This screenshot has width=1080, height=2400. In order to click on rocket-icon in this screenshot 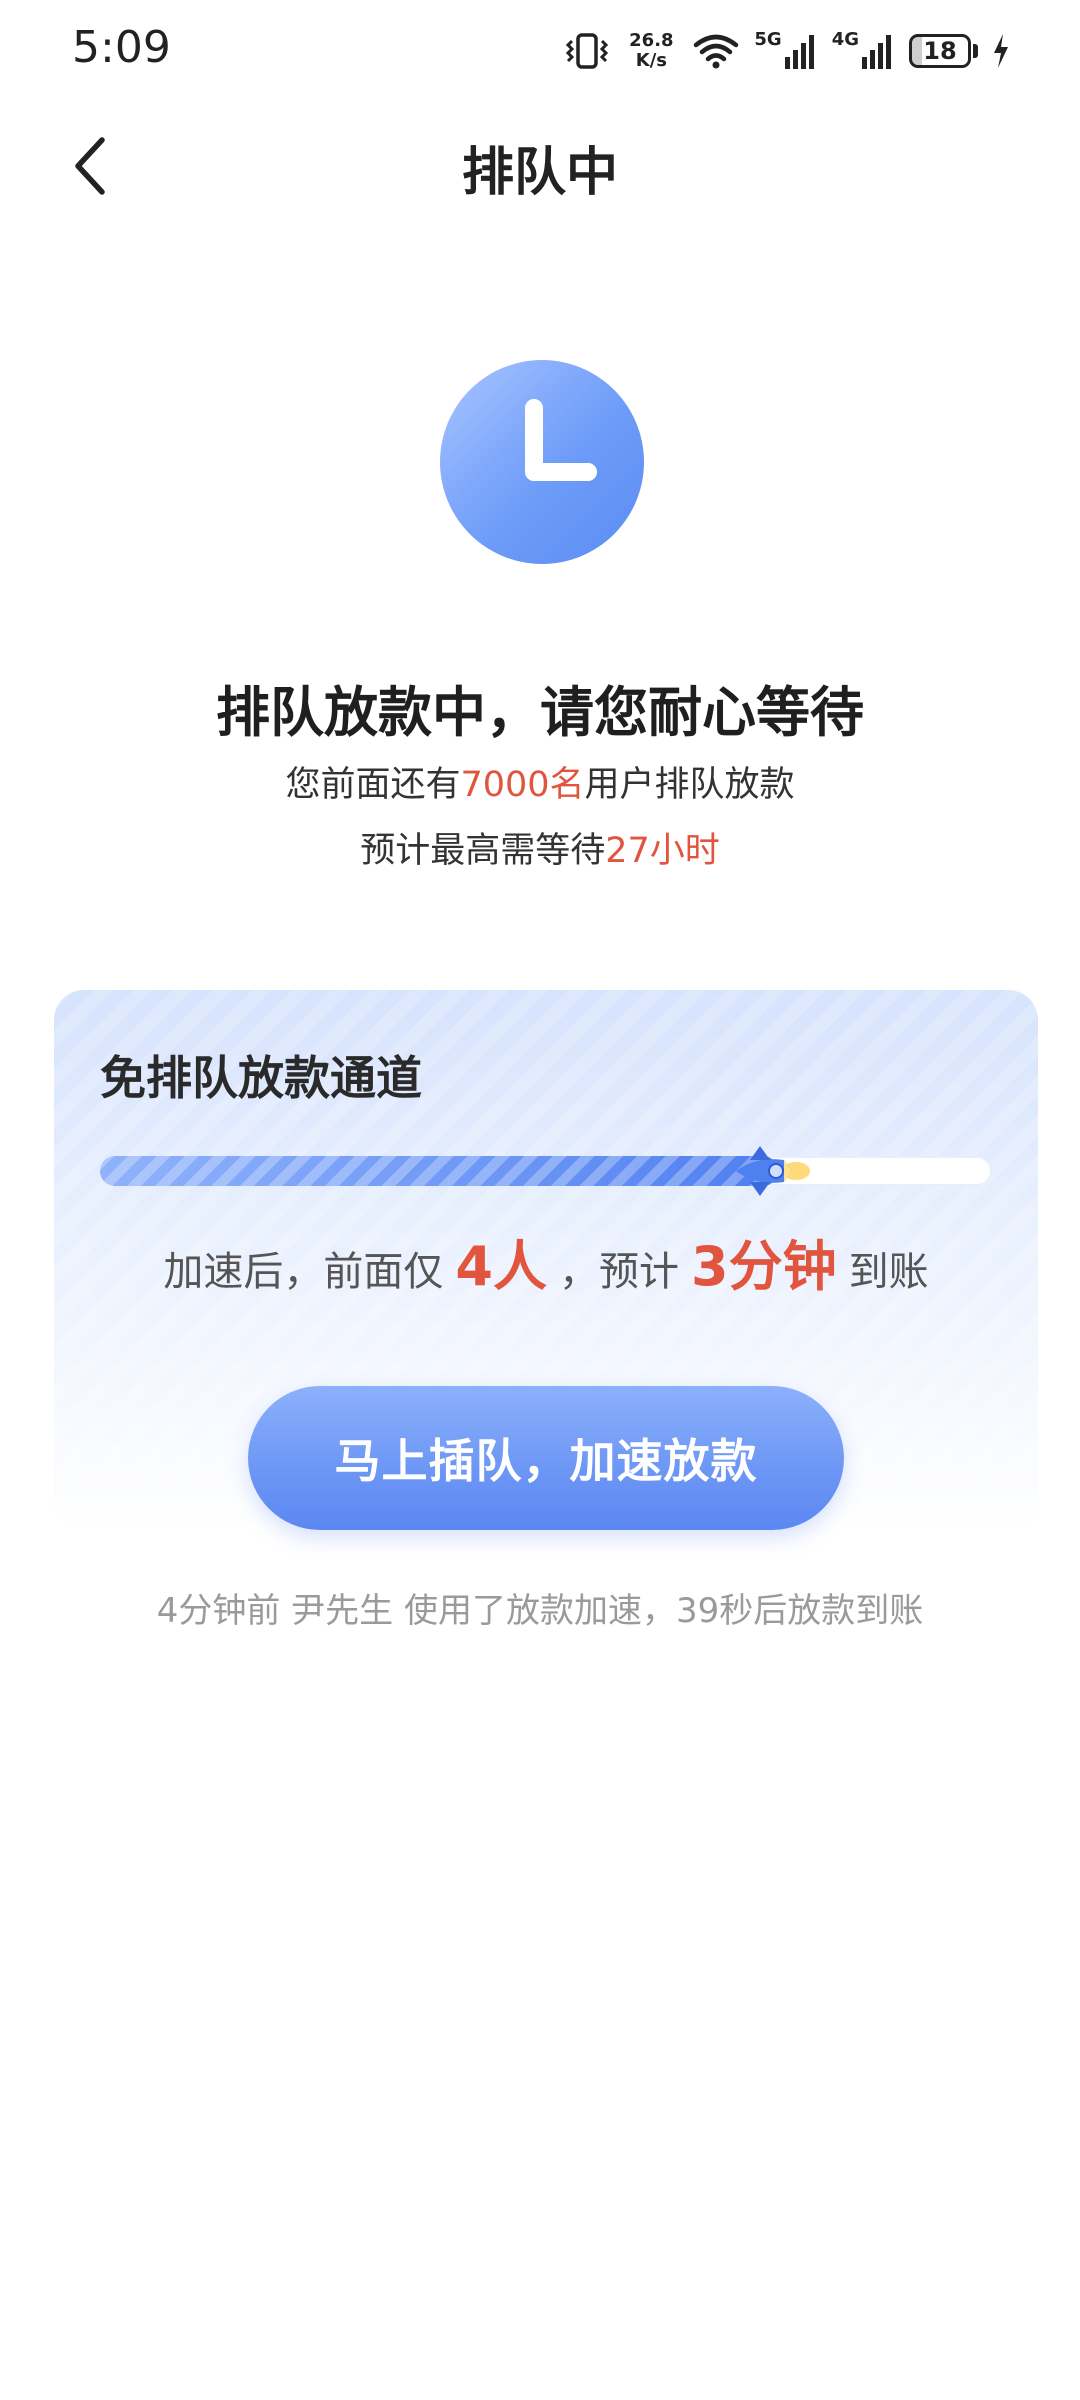, I will do `click(773, 1171)`.